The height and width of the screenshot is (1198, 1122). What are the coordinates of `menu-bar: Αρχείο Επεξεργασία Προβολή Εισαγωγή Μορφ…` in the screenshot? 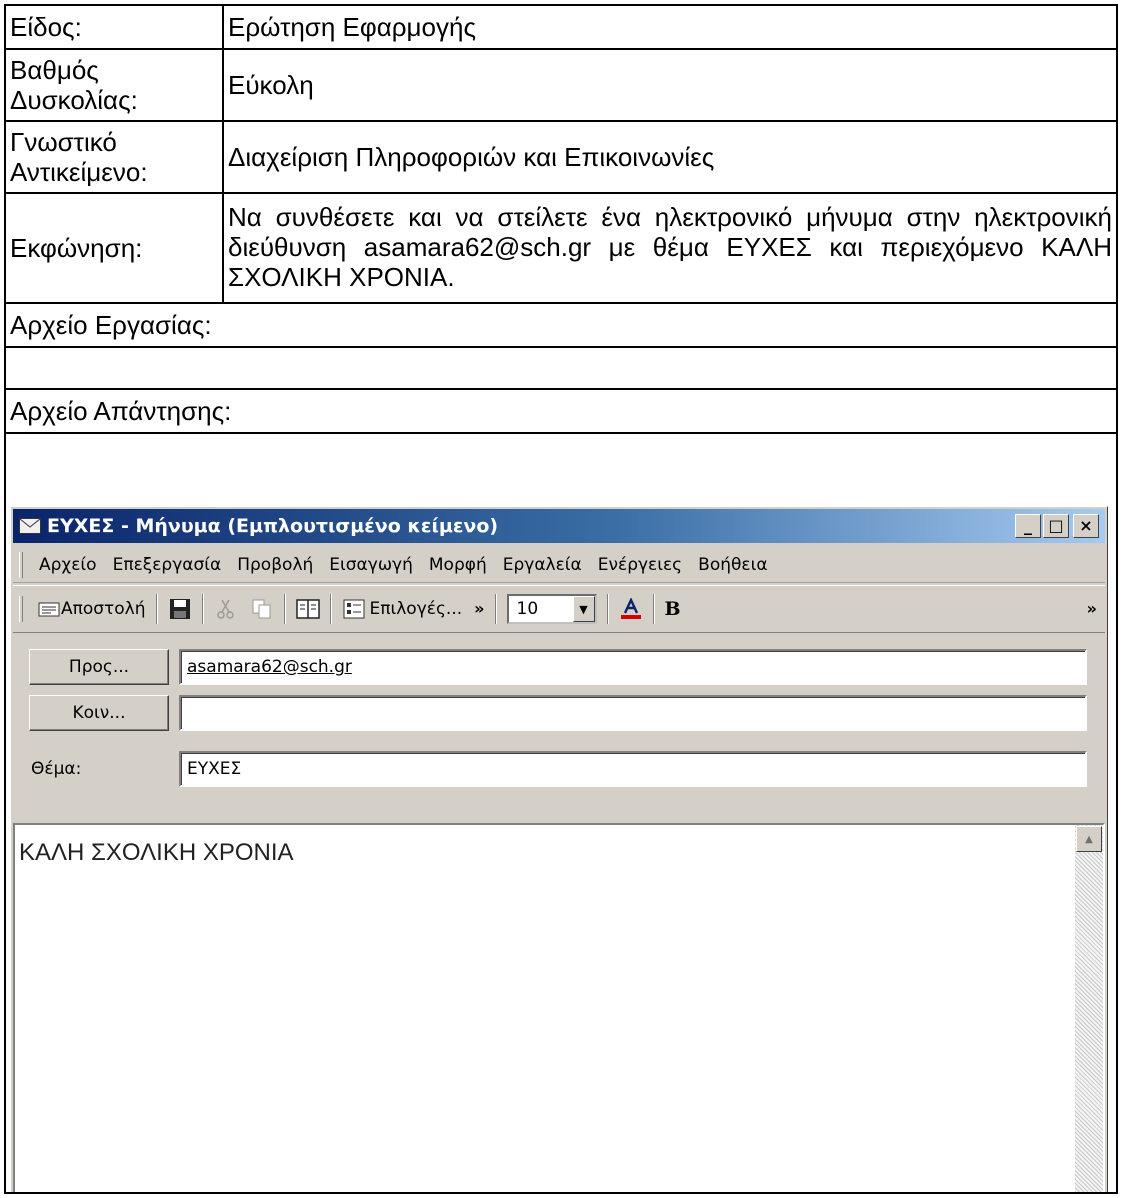 It's located at (559, 565).